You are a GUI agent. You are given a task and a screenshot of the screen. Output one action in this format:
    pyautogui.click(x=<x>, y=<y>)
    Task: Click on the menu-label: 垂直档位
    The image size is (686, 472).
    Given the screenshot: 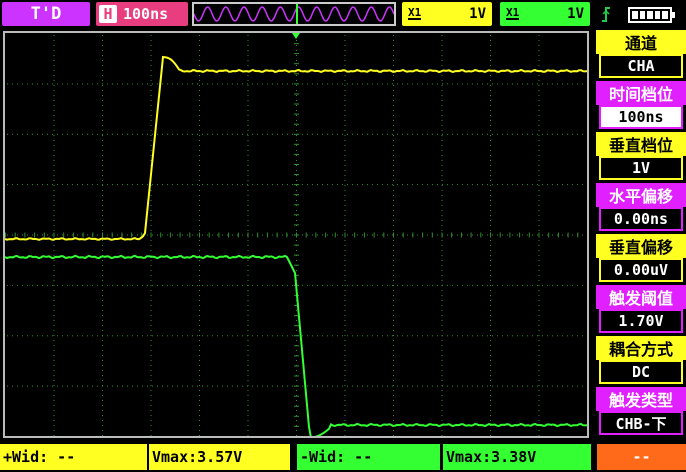 What is the action you would take?
    pyautogui.click(x=641, y=144)
    